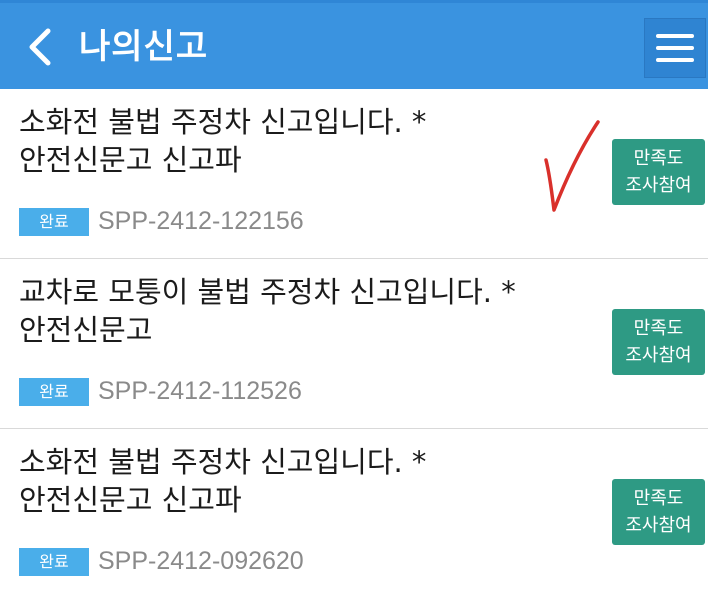 This screenshot has height=596, width=708. Describe the element at coordinates (144, 47) in the screenshot. I see `page-title: 나의신고` at that location.